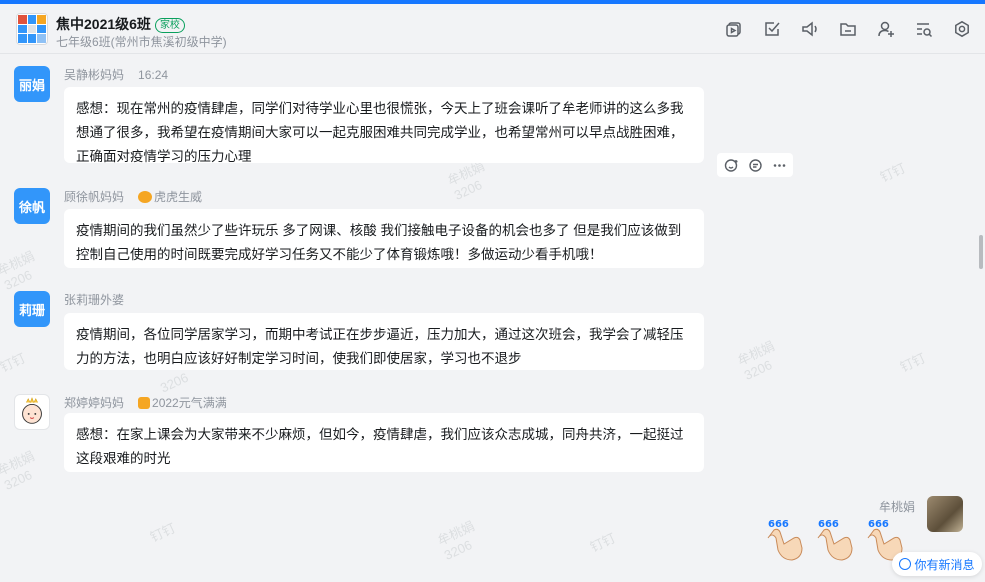  I want to click on sender-avatar, so click(32, 412).